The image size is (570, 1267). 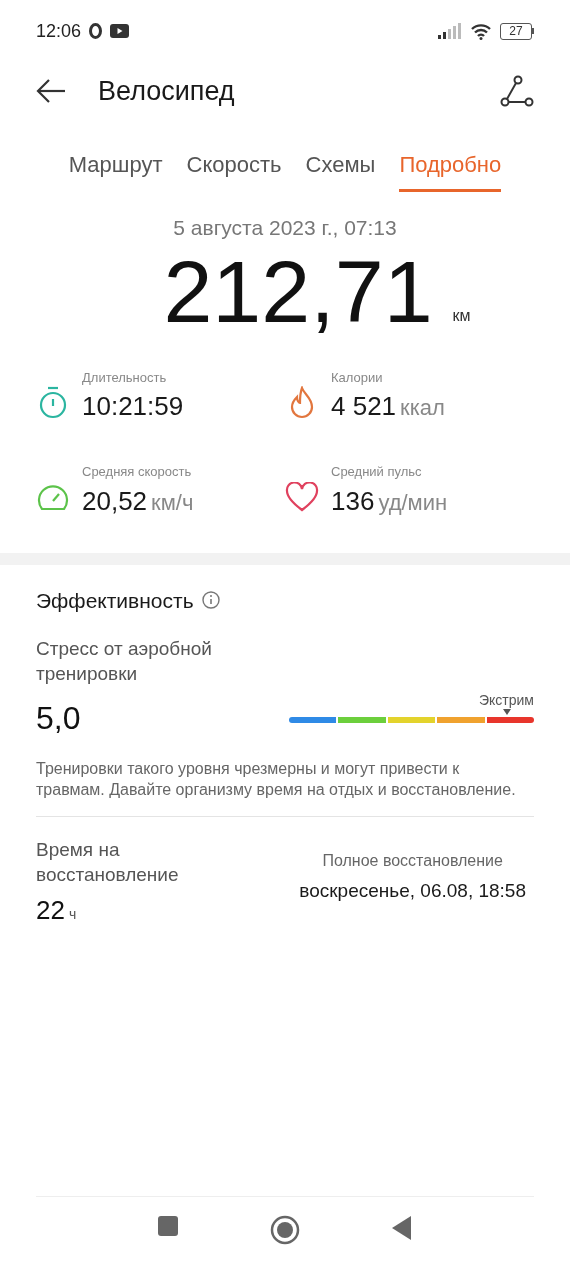 What do you see at coordinates (353, 501) in the screenshot?
I see `stat-value: 136` at bounding box center [353, 501].